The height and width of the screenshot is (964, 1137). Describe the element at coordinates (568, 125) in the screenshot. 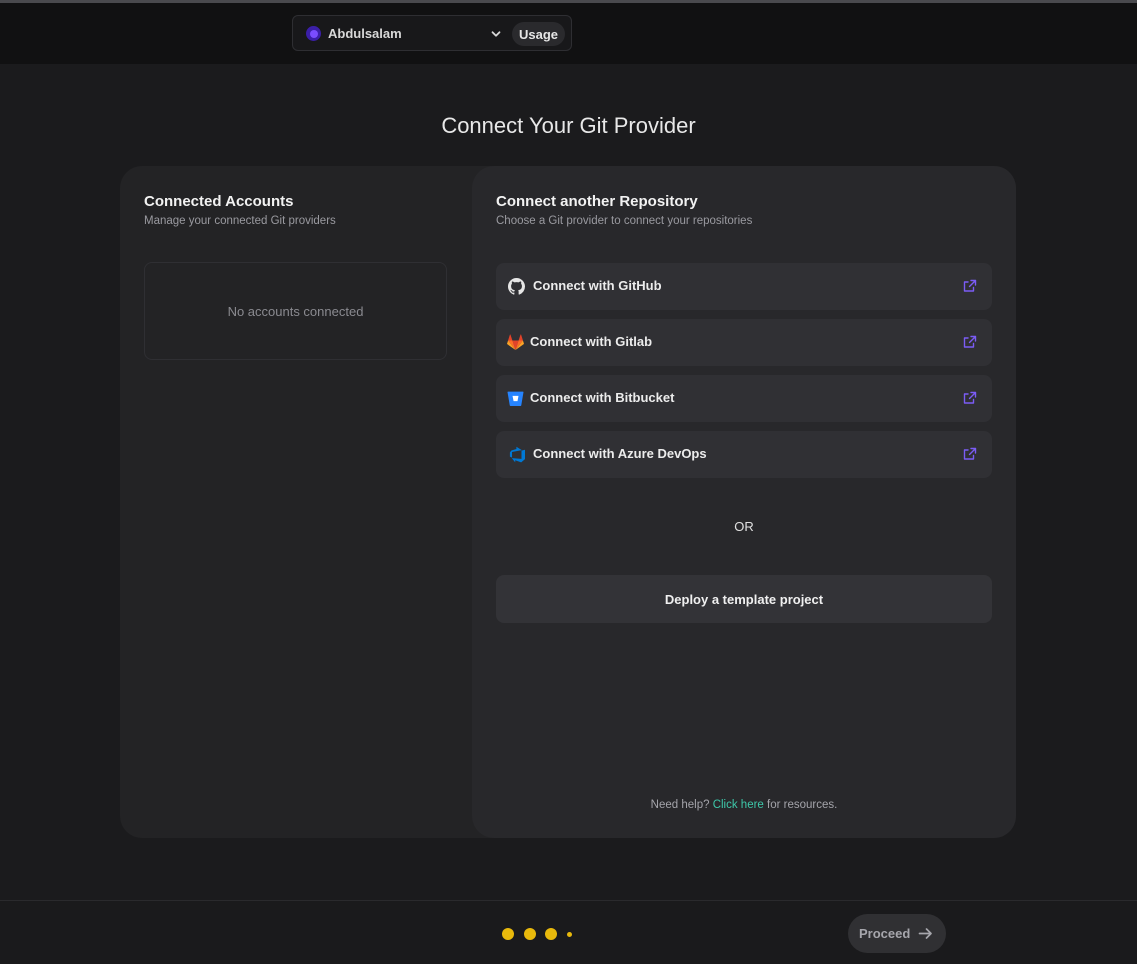

I see `page-title: Connect Your Git Provider` at that location.